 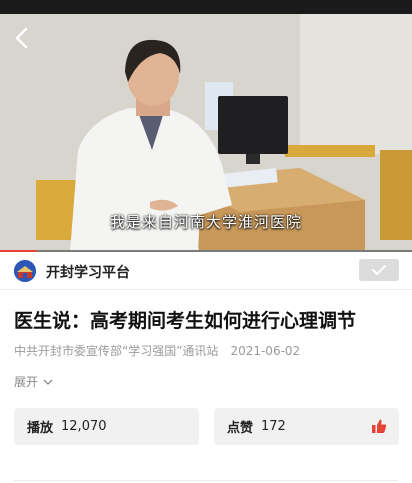 I want to click on article-meta: 中共开封市委宣传部“学习强国”通讯站 2021-06-02, so click(x=157, y=350).